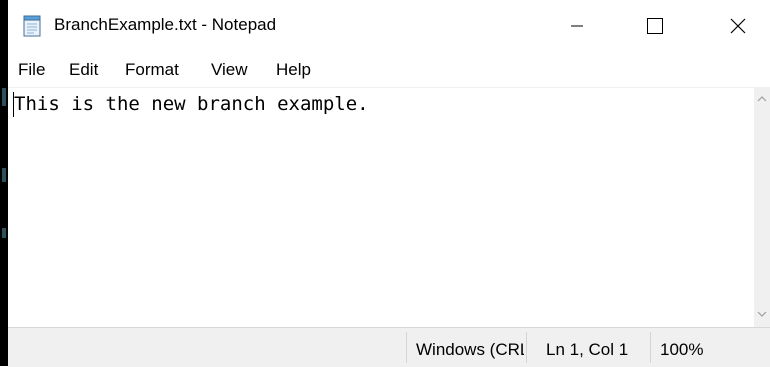 This screenshot has height=367, width=770. What do you see at coordinates (32, 26) in the screenshot?
I see `notepad-icon` at bounding box center [32, 26].